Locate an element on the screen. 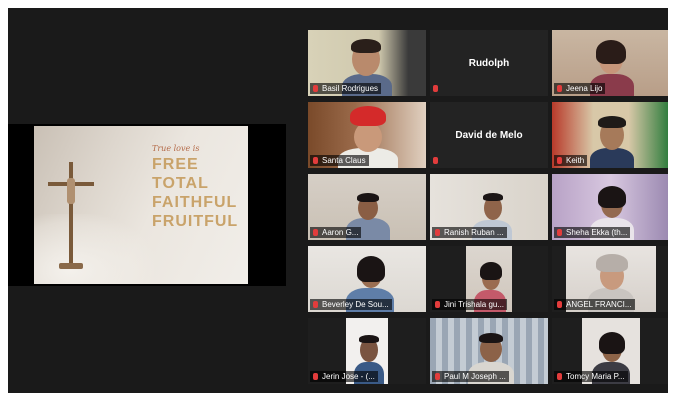  crucifix-figure is located at coordinates (71, 191).